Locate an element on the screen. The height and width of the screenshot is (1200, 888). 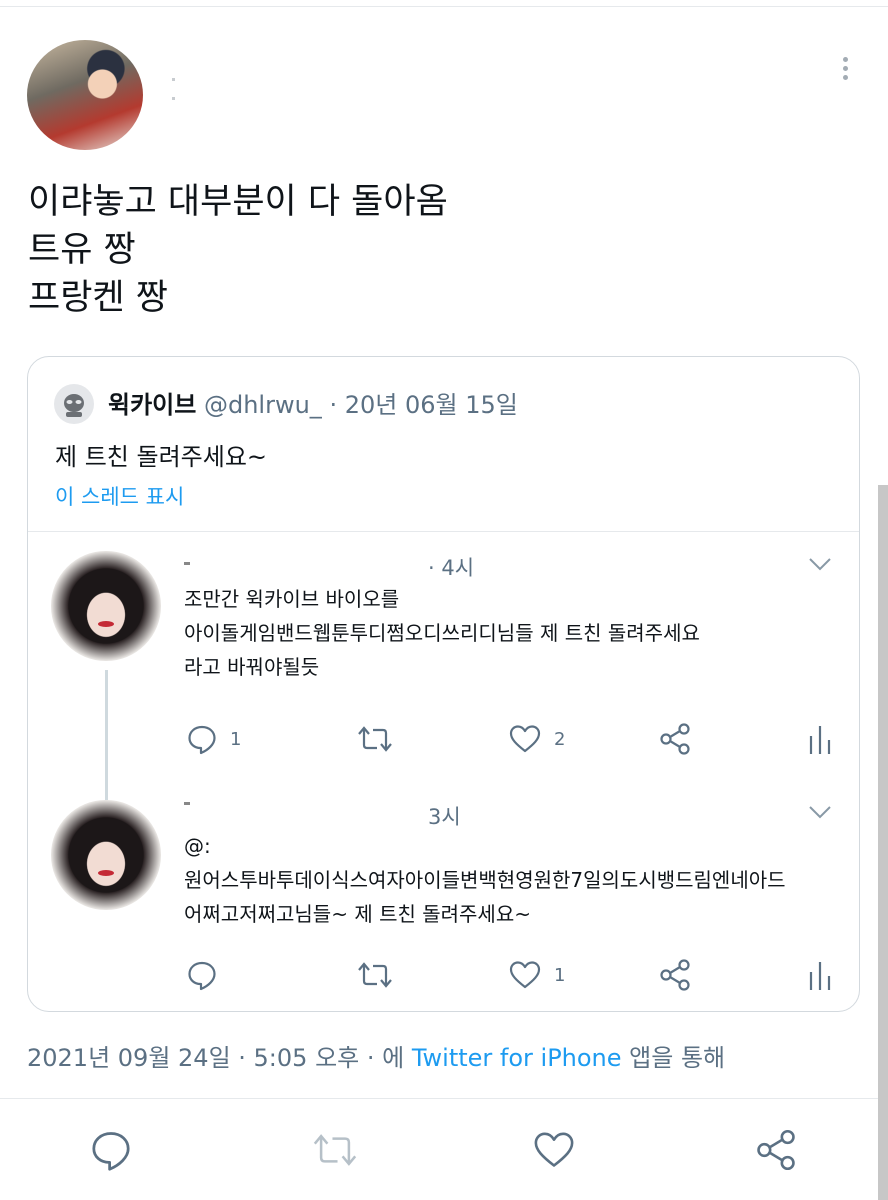
reply-line: 아이돌게임밴드웹툰투디쩜오디쓰리디님들 제 트친 돌려주세요 is located at coordinates (442, 633).